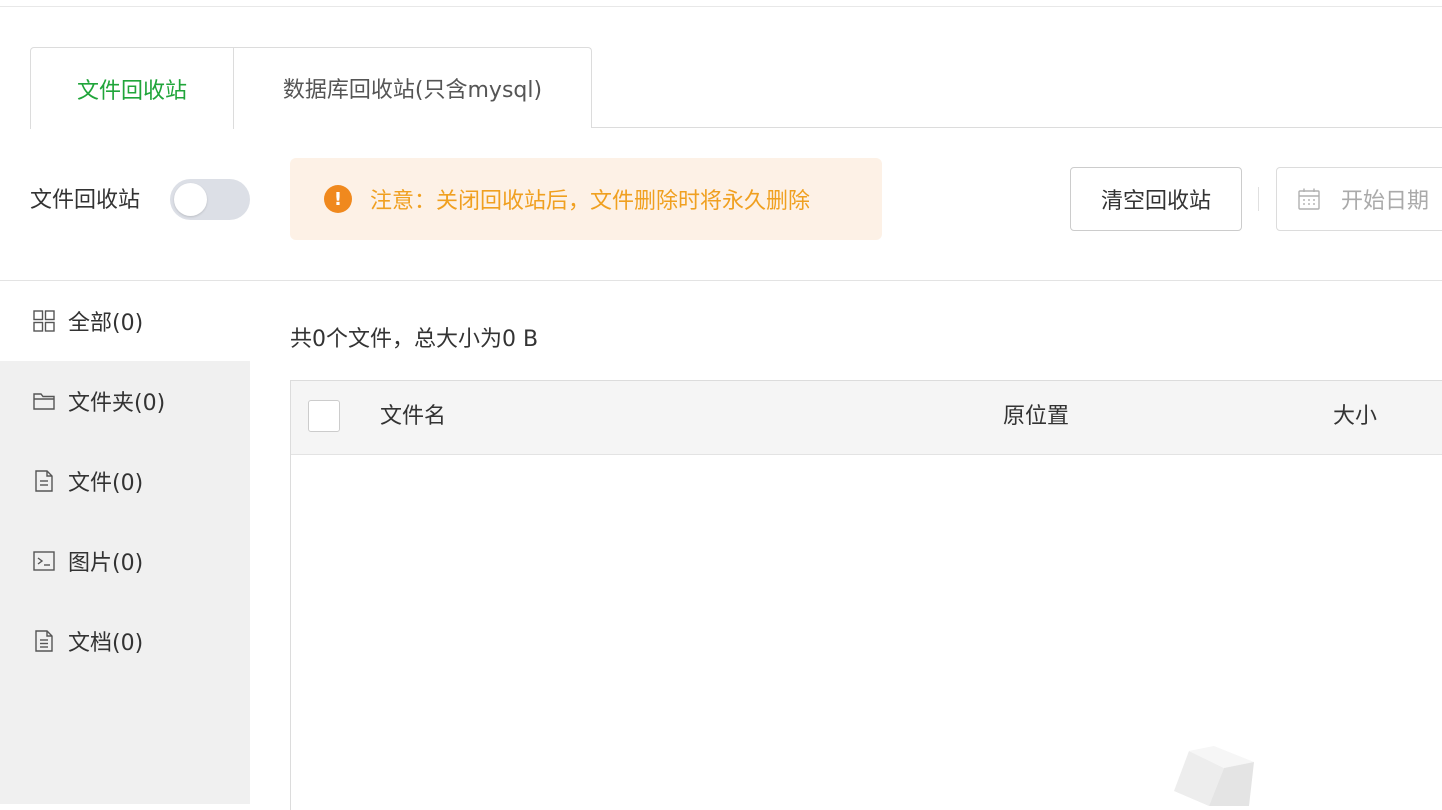 The height and width of the screenshot is (810, 1442). What do you see at coordinates (1309, 199) in the screenshot?
I see `calendar-icon` at bounding box center [1309, 199].